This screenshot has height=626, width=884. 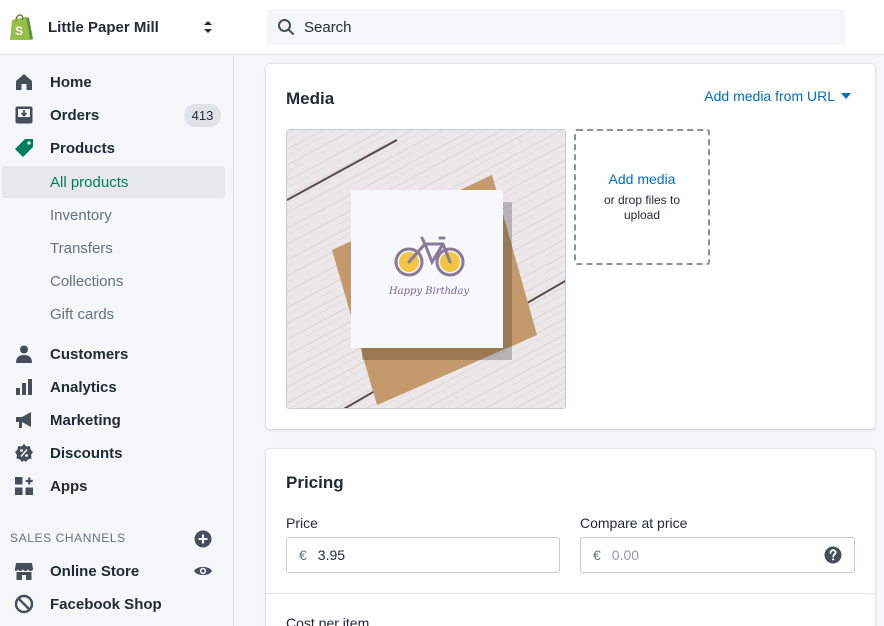 I want to click on sidebar-subitem-transfers: Transfers, so click(x=117, y=248).